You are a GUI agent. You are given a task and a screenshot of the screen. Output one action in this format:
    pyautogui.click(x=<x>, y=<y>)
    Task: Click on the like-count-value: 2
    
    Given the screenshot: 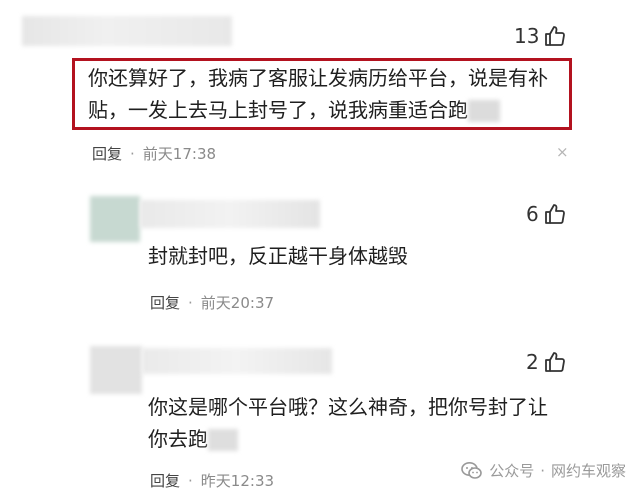 What is the action you would take?
    pyautogui.click(x=532, y=362)
    